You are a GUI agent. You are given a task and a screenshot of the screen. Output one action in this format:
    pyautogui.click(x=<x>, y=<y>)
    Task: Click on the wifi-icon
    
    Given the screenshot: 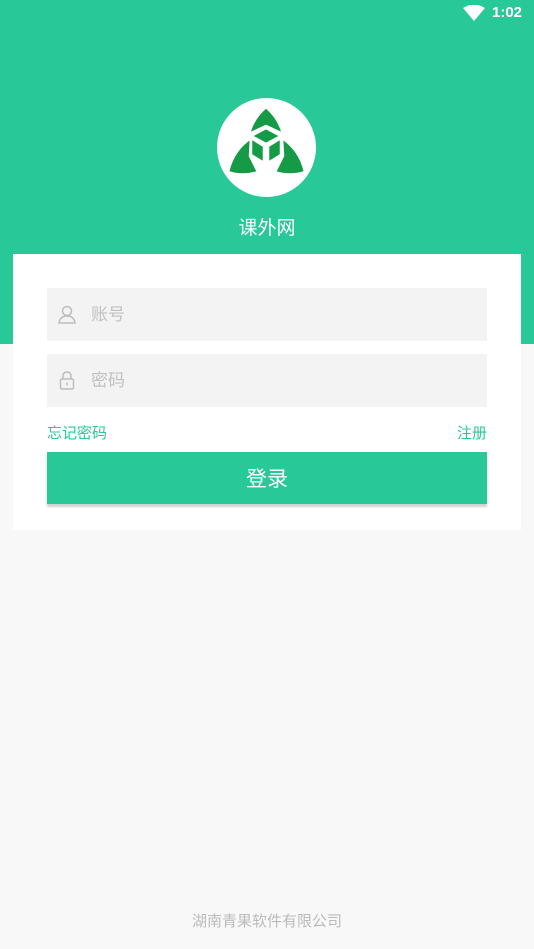 What is the action you would take?
    pyautogui.click(x=474, y=12)
    